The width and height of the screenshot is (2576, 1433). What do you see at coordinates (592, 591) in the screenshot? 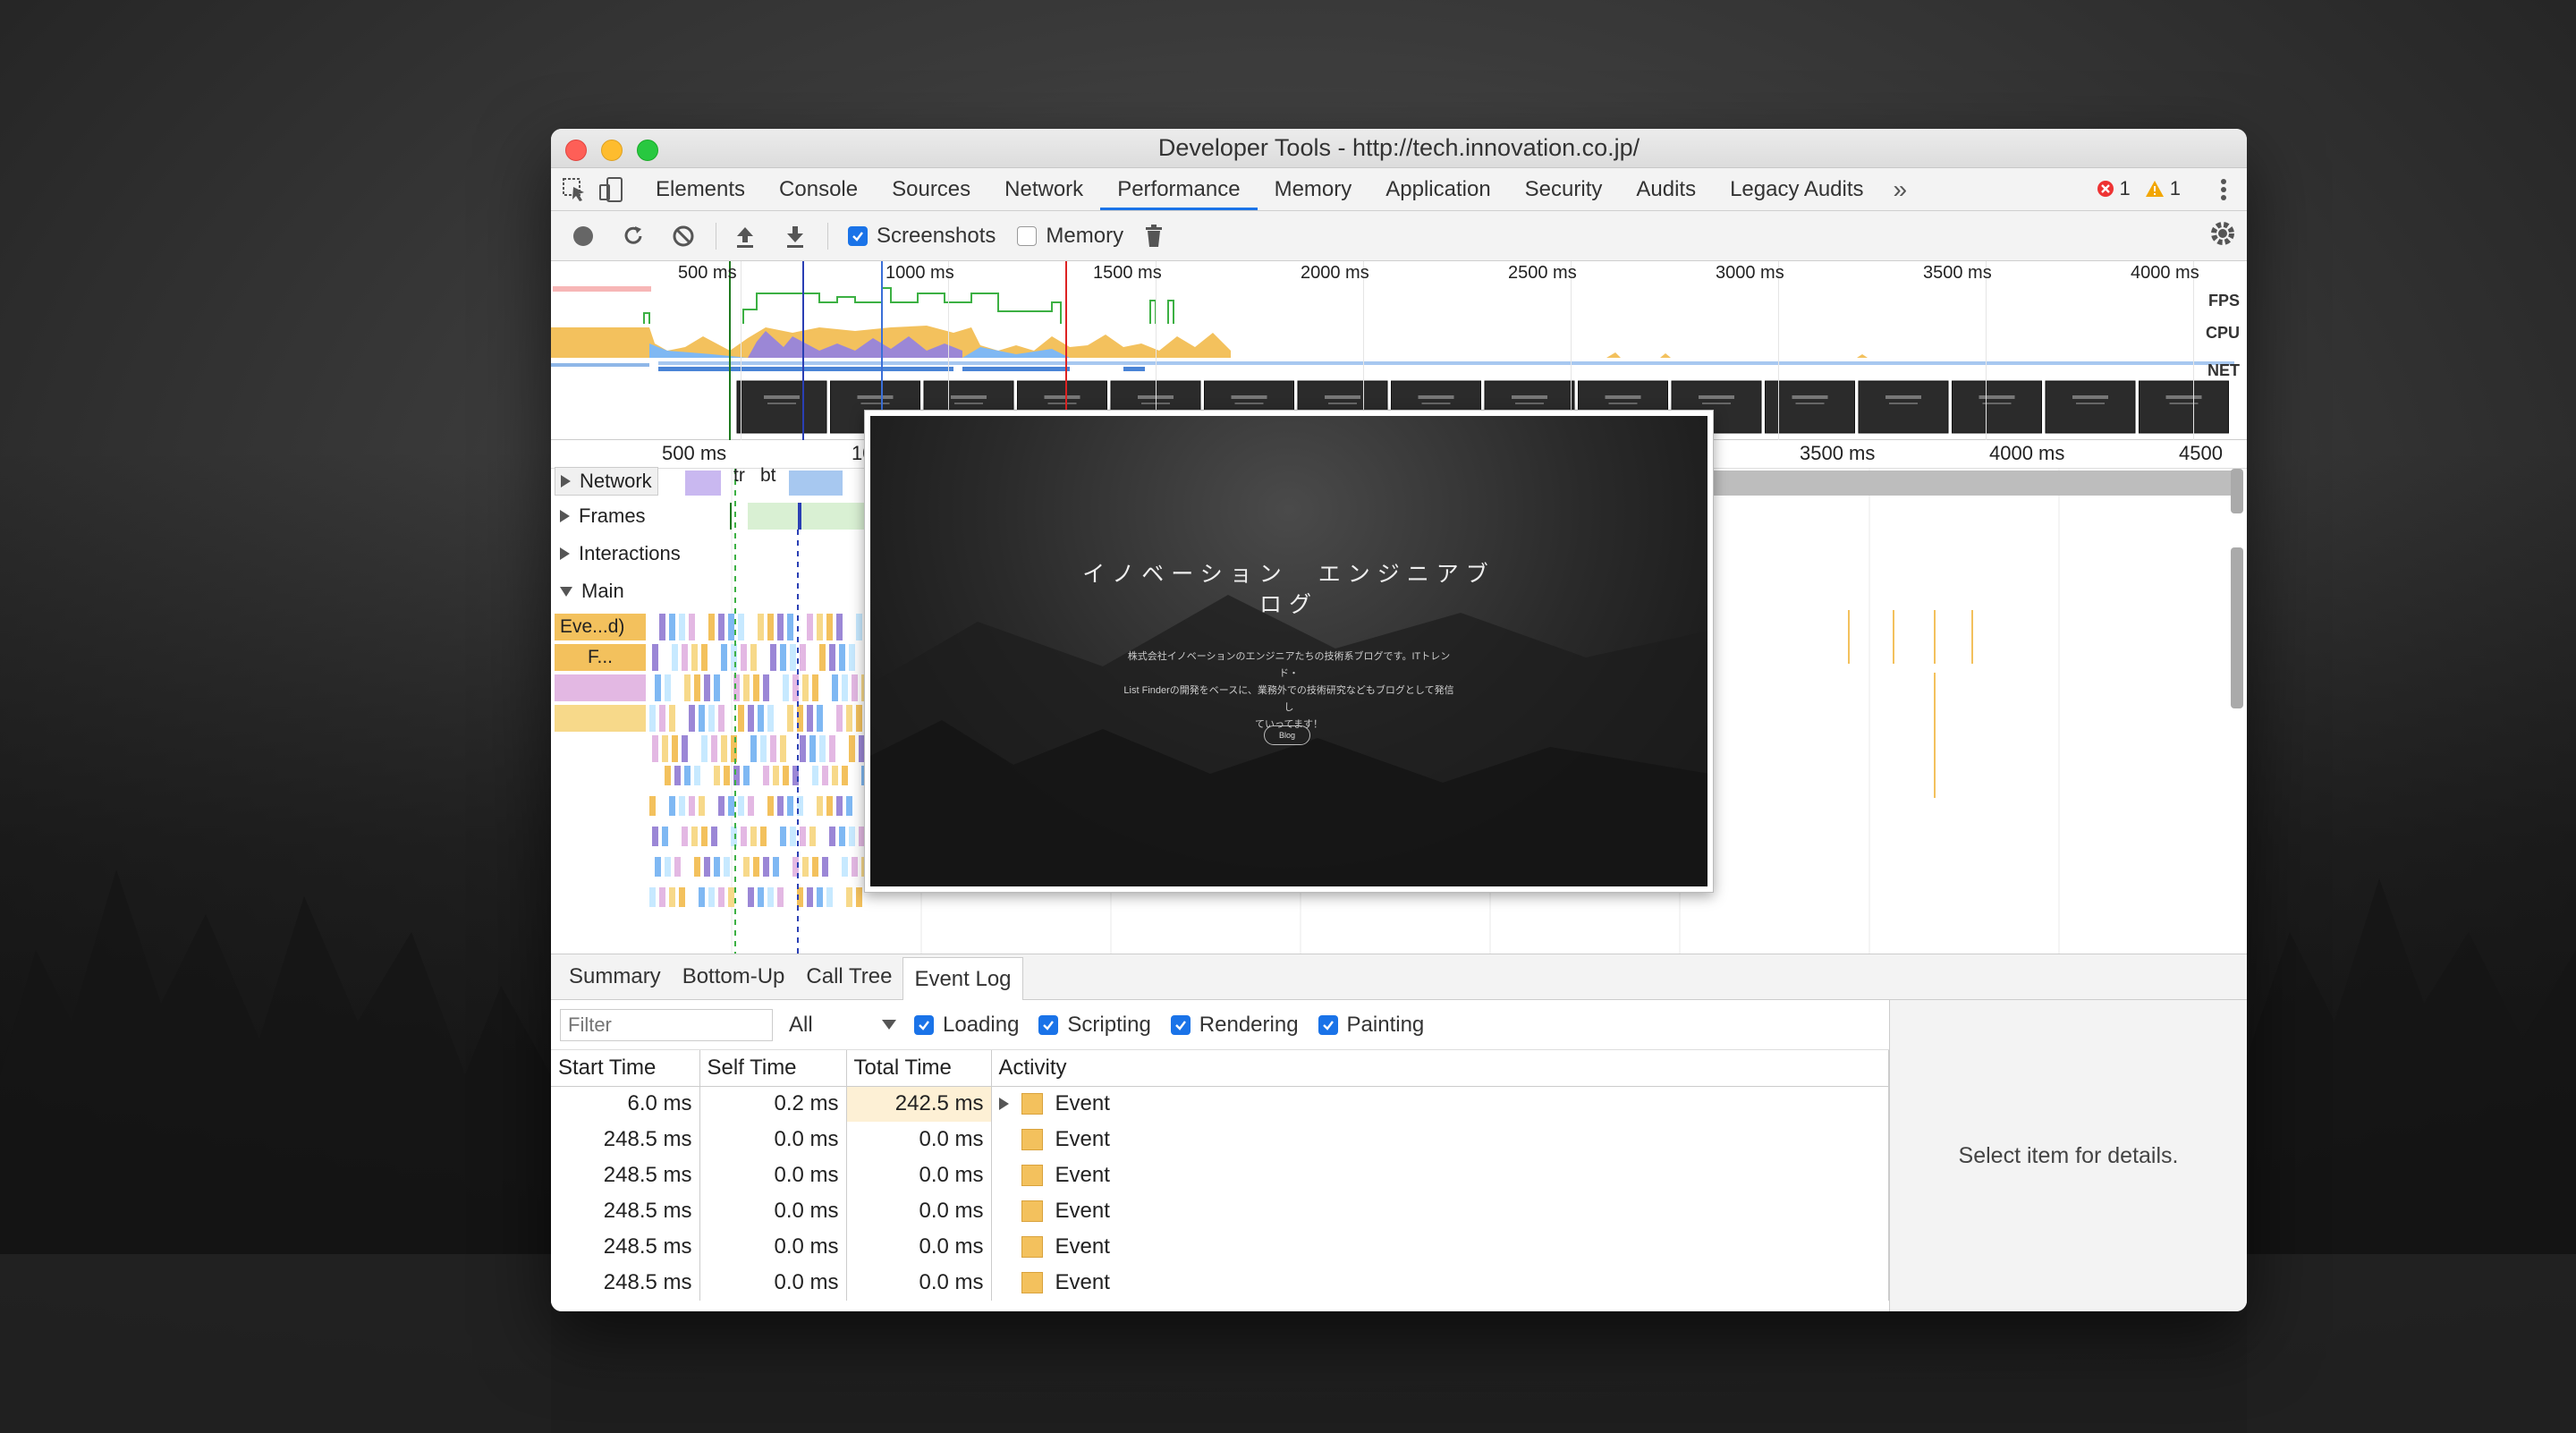
I see `main-track-header: Main` at bounding box center [592, 591].